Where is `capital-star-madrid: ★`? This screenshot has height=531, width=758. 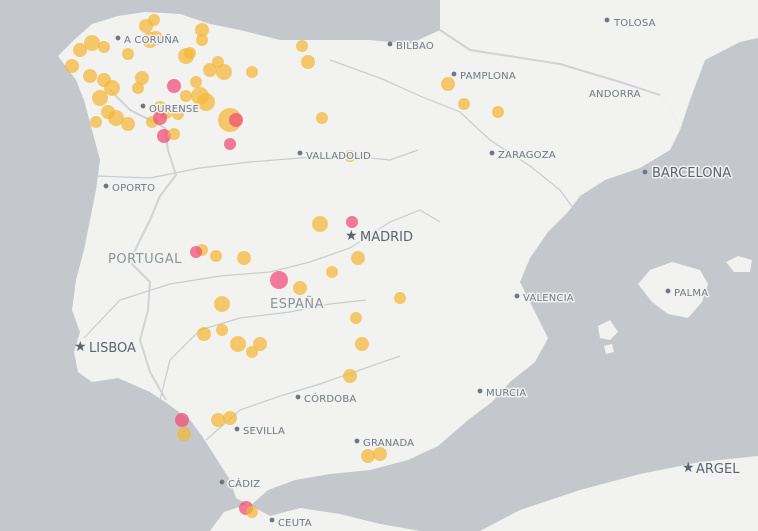 capital-star-madrid: ★ is located at coordinates (351, 236).